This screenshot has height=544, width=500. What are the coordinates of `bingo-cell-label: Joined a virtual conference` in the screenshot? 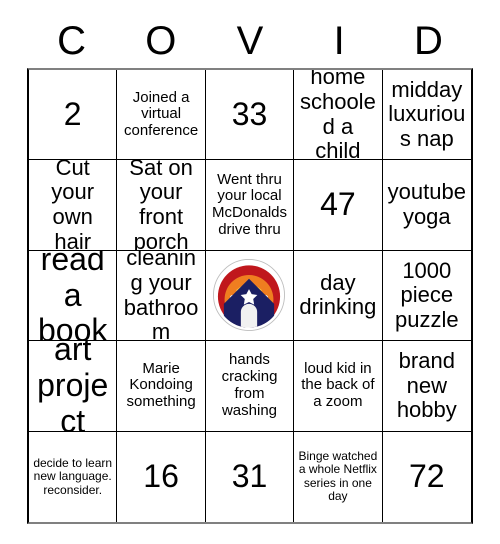 It's located at (161, 114).